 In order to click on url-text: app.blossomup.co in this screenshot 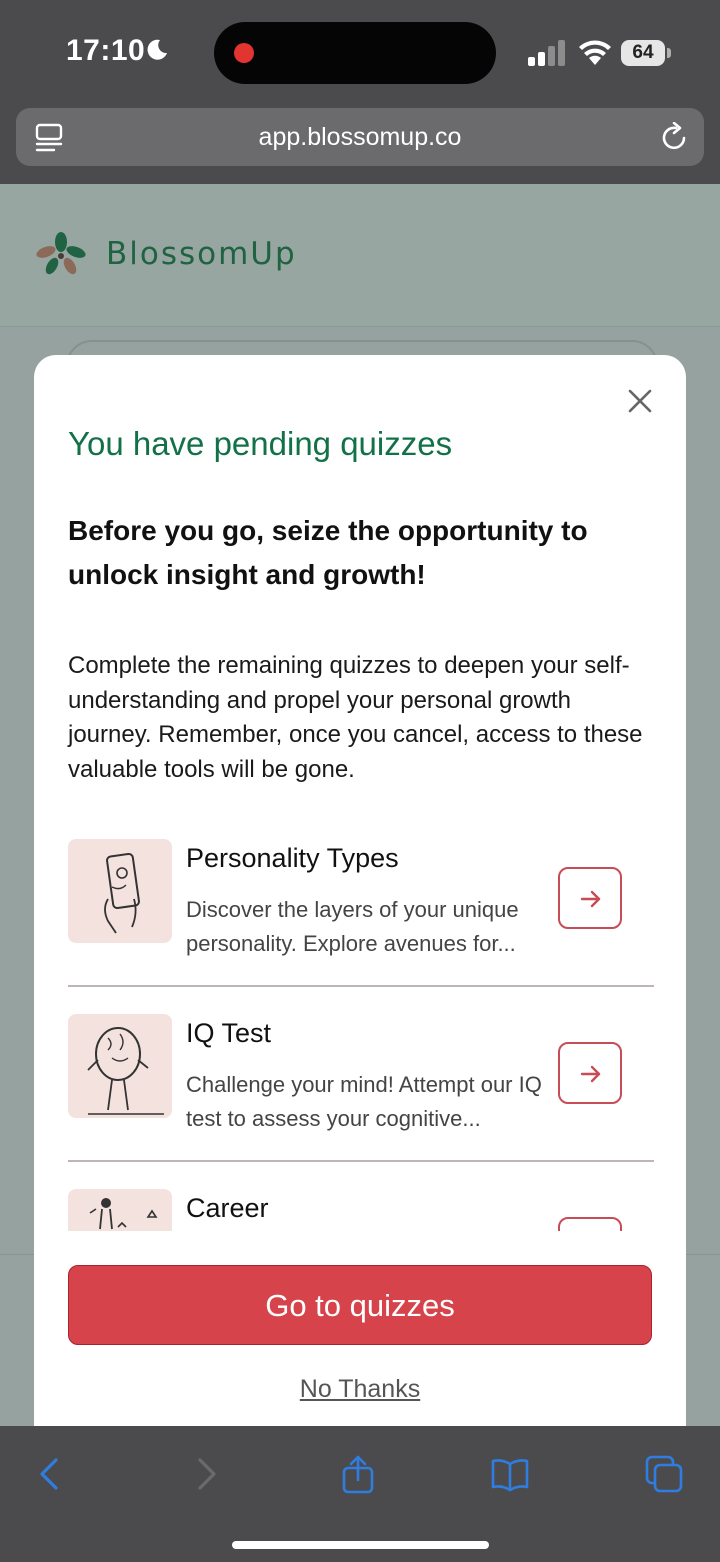, I will do `click(360, 137)`.